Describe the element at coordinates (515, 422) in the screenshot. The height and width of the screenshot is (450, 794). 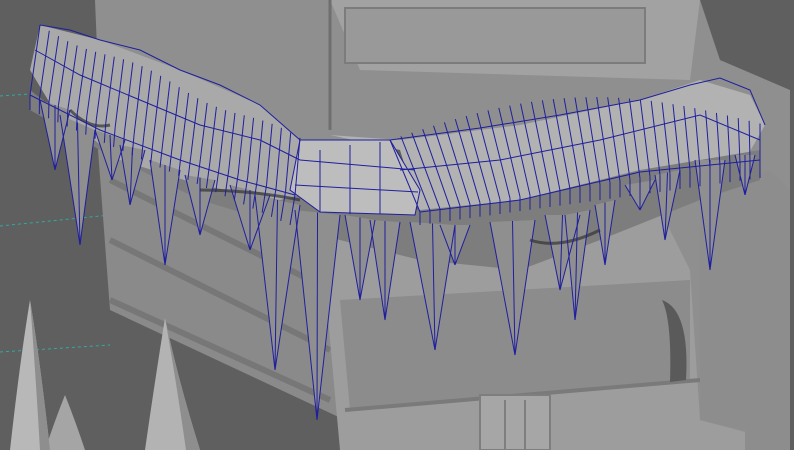
I see `building-door` at that location.